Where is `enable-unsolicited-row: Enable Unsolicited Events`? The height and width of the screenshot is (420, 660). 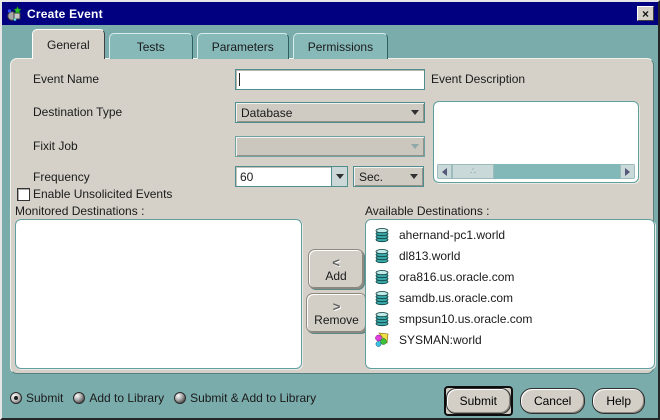 enable-unsolicited-row: Enable Unsolicited Events is located at coordinates (94, 194).